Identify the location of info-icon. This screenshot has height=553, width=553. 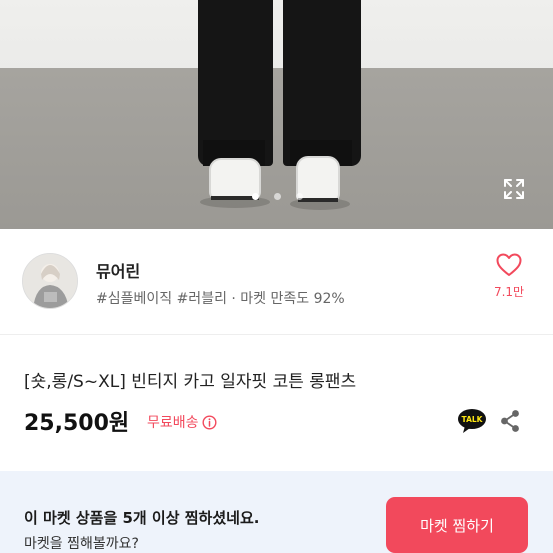
(209, 422).